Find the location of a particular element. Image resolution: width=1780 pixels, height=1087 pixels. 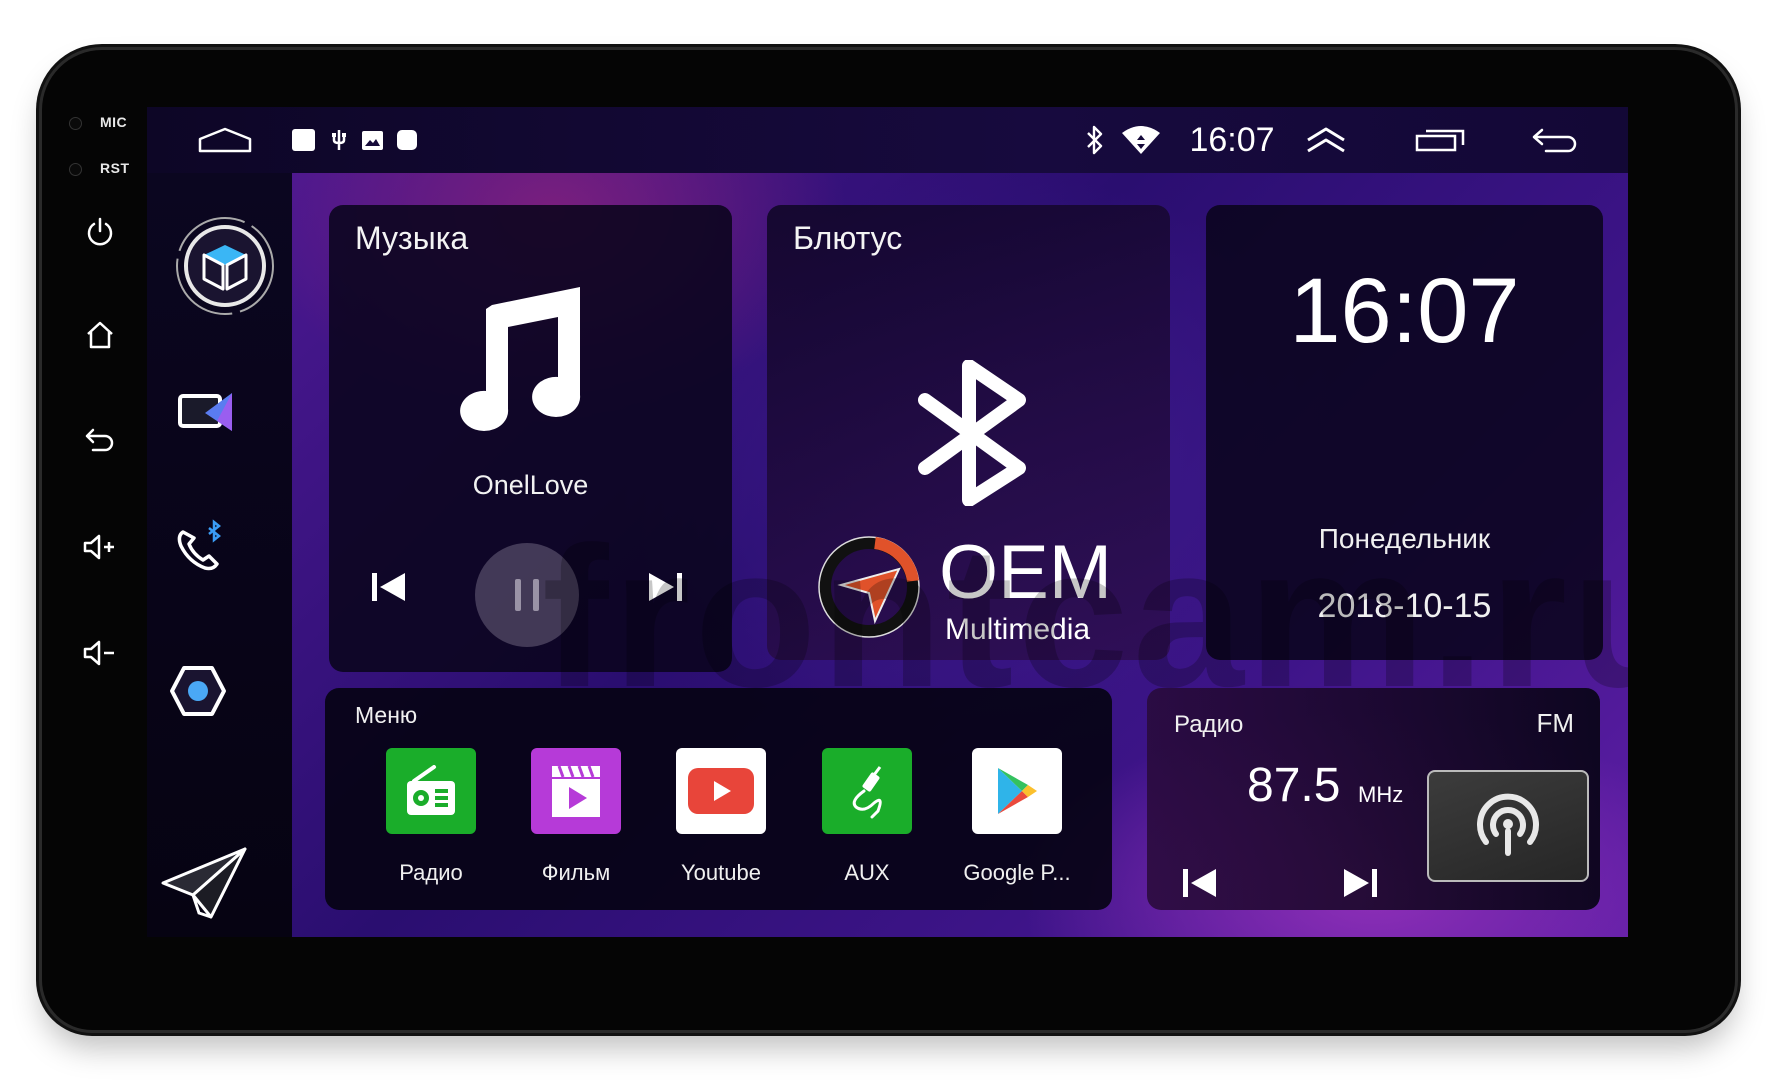

bluetooth-status is located at coordinates (1095, 140).